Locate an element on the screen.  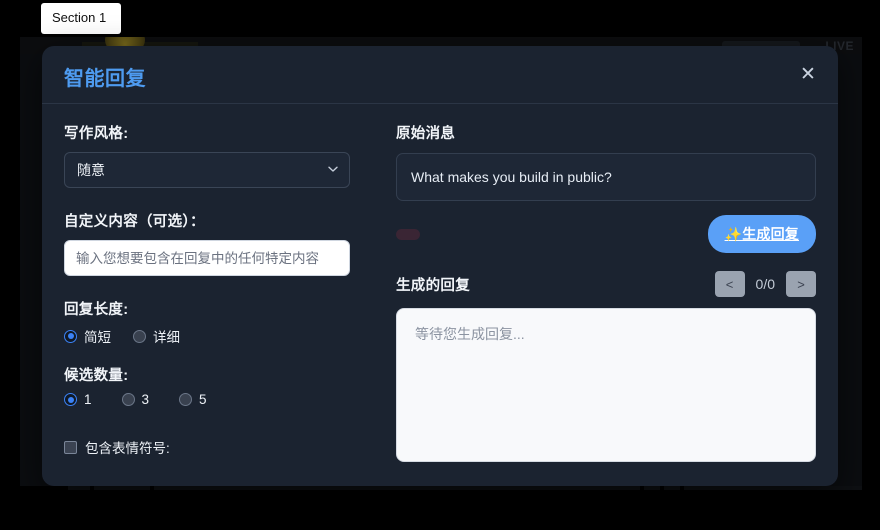
custom-content-group: 自定义内容（可选）： is located at coordinates (218, 243).